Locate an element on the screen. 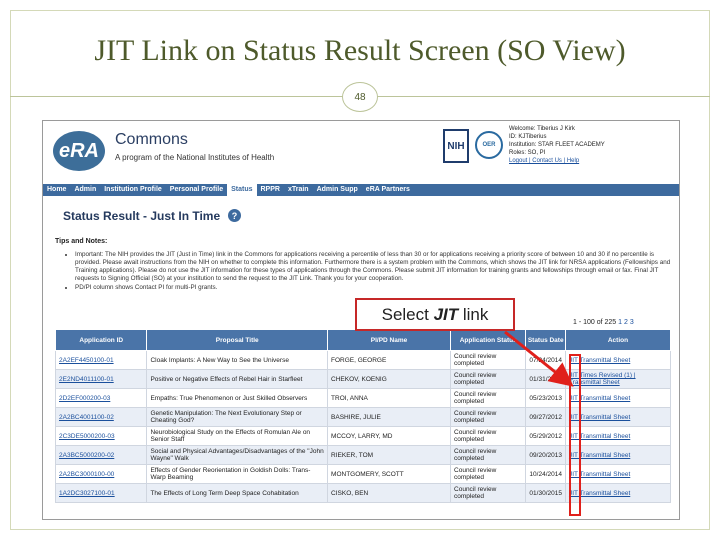 This screenshot has height=540, width=720. user-institution: Institution: STAR FLEET ACADEMY is located at coordinates (557, 145).